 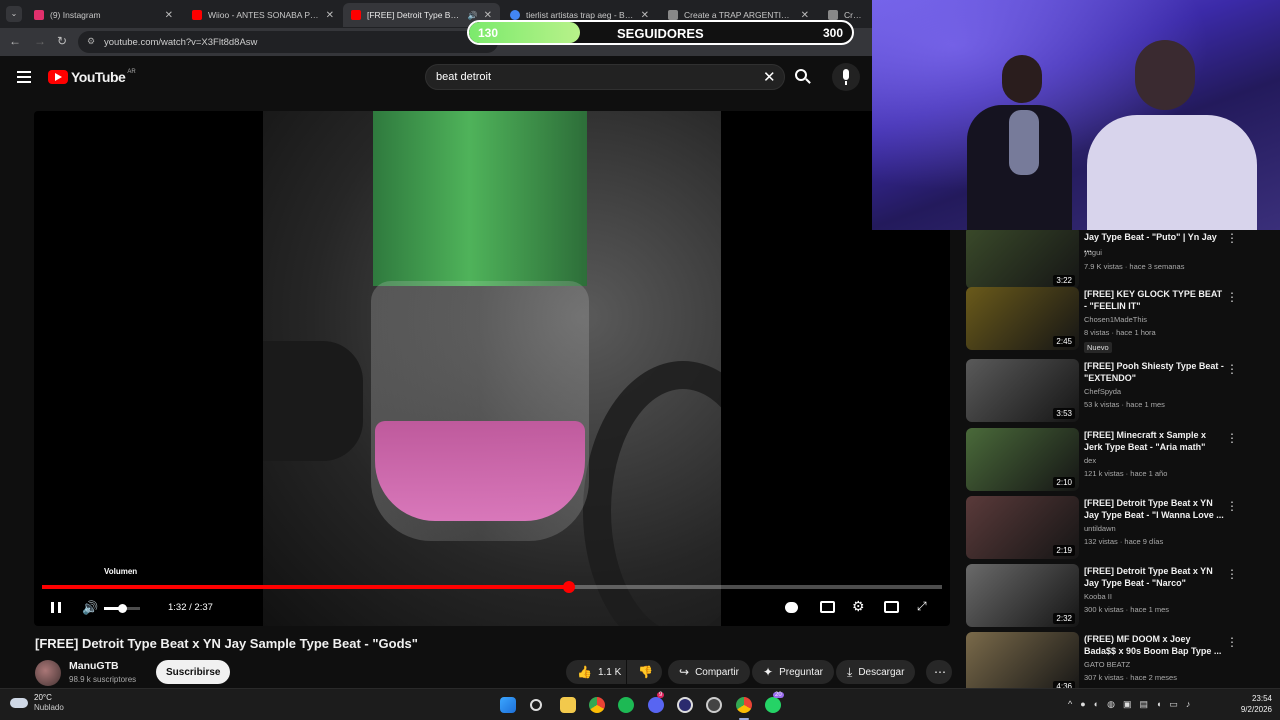 What do you see at coordinates (744, 705) in the screenshot?
I see `chrome-active-icon` at bounding box center [744, 705].